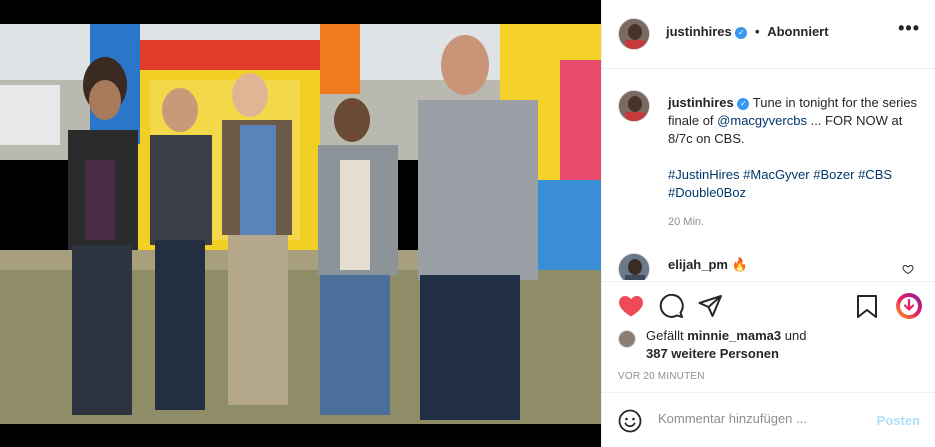 This screenshot has width=935, height=447. I want to click on download-extension-icon, so click(909, 308).